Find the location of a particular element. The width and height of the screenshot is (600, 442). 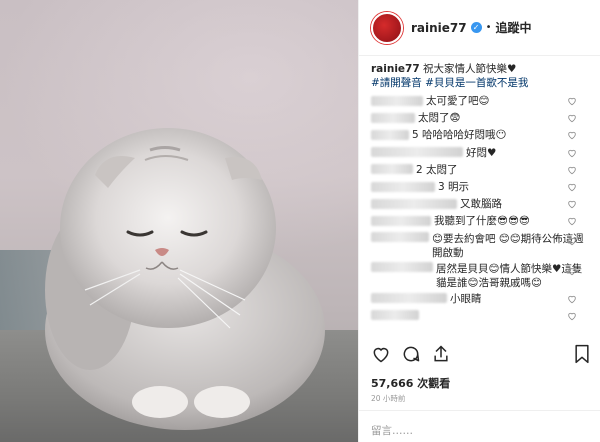

comment-row: 3 明示 is located at coordinates (480, 186).